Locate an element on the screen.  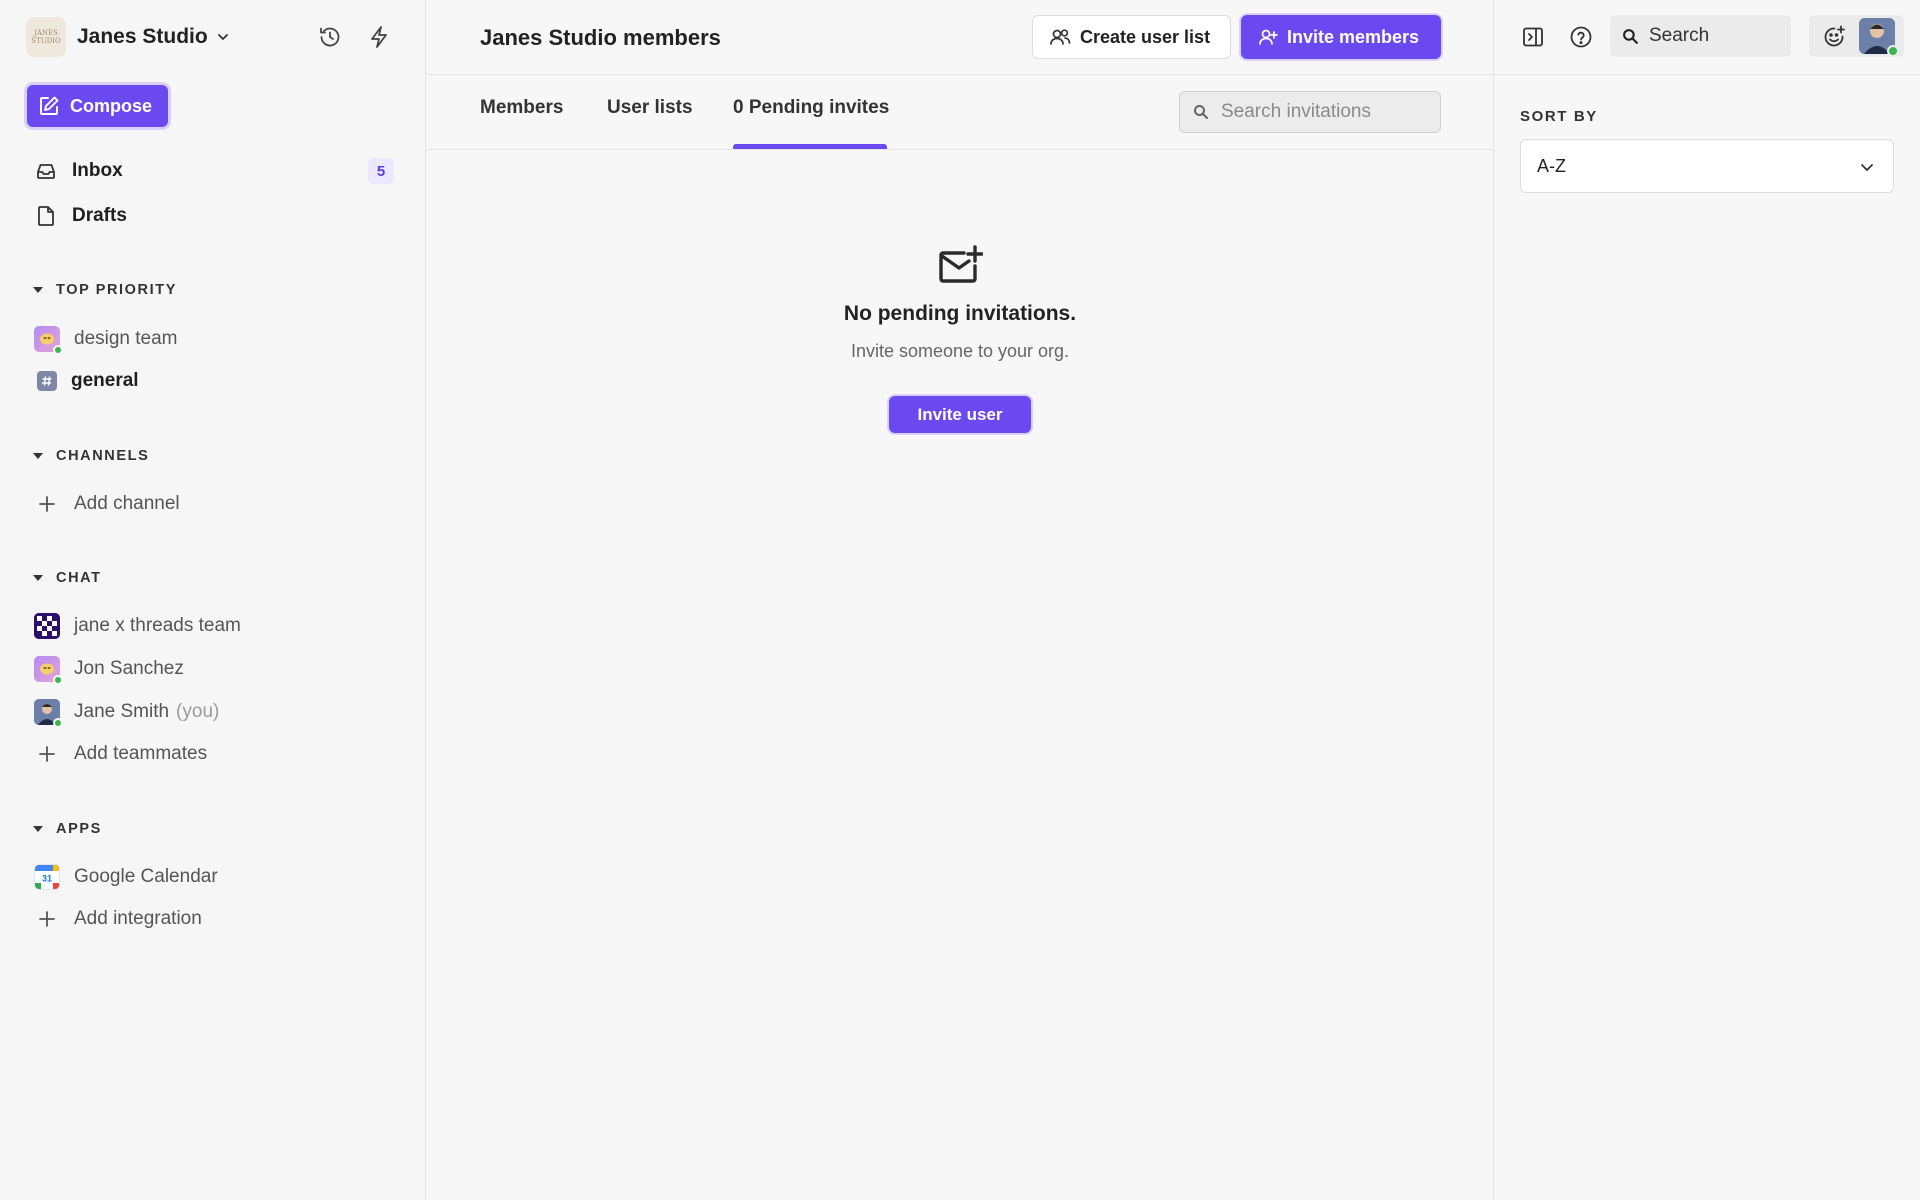
users-icon is located at coordinates (1060, 37).